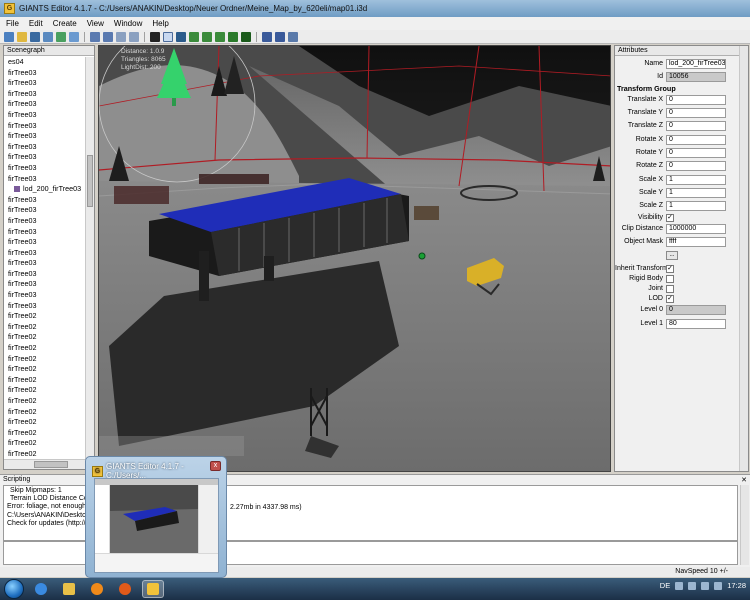 The height and width of the screenshot is (600, 750). Describe the element at coordinates (696, 112) in the screenshot. I see `translate-y-field: 0` at that location.